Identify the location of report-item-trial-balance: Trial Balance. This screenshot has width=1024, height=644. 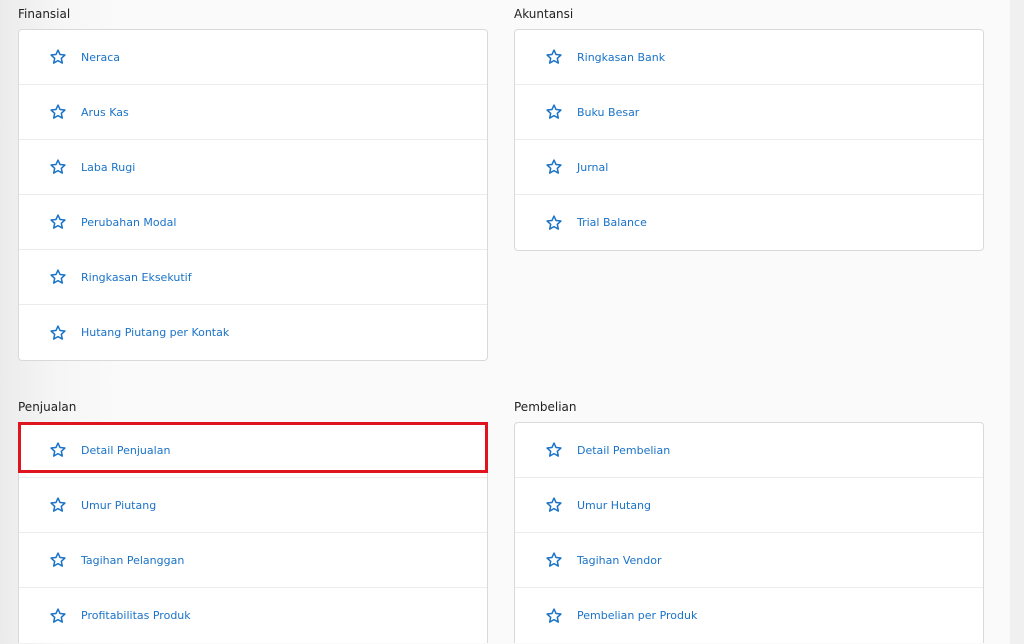
(749, 222).